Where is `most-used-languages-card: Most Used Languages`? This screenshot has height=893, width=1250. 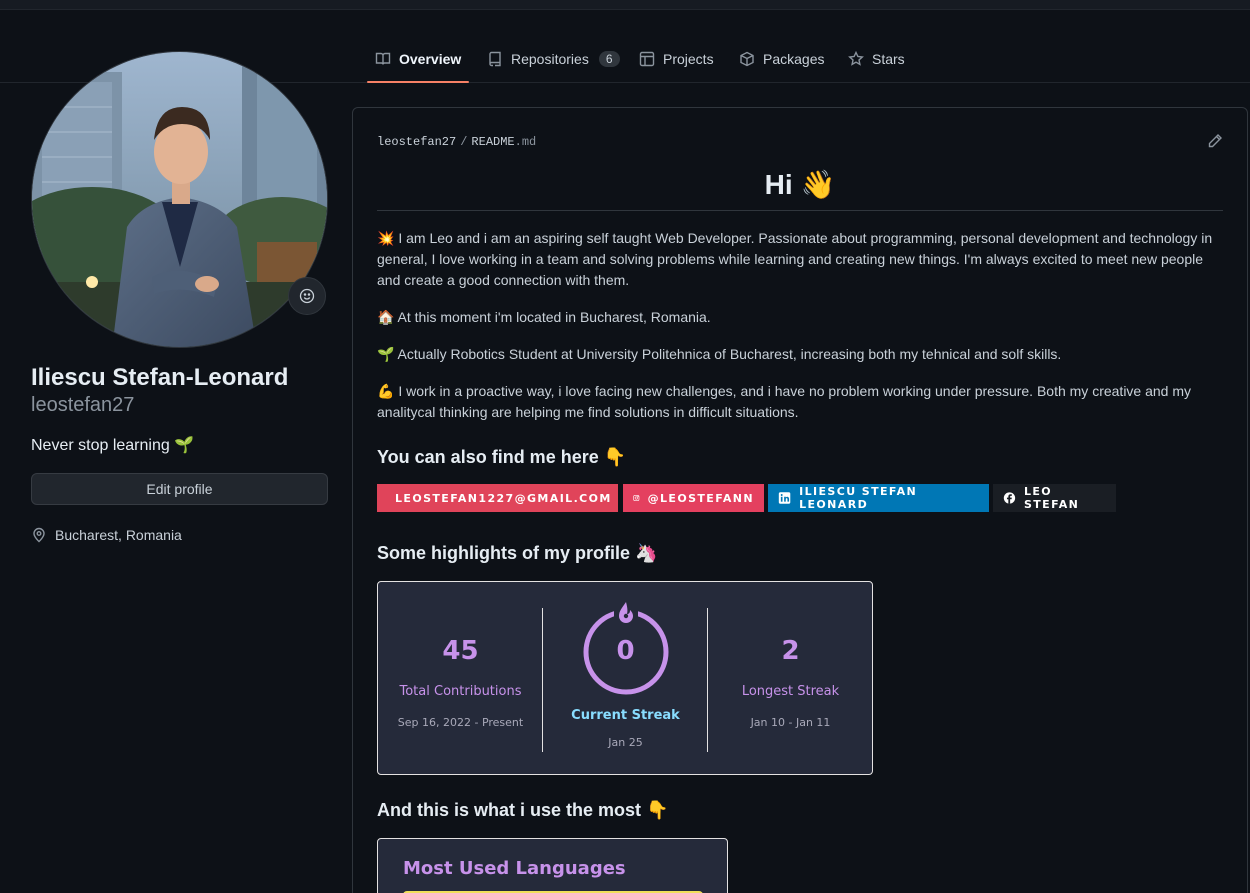
most-used-languages-card: Most Used Languages is located at coordinates (552, 865).